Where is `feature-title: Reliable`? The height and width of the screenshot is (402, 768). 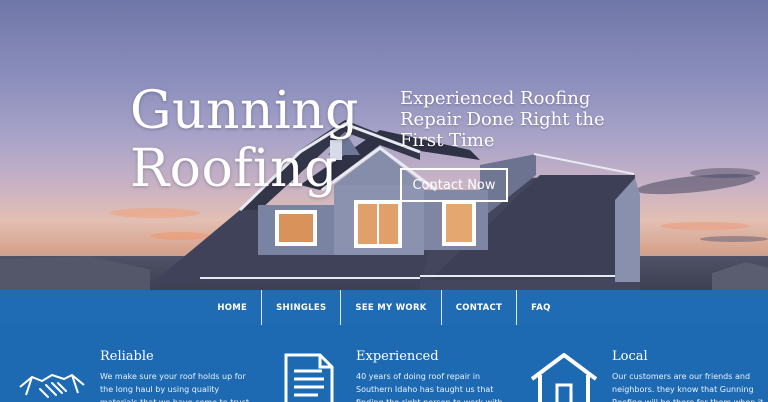 feature-title: Reliable is located at coordinates (127, 356).